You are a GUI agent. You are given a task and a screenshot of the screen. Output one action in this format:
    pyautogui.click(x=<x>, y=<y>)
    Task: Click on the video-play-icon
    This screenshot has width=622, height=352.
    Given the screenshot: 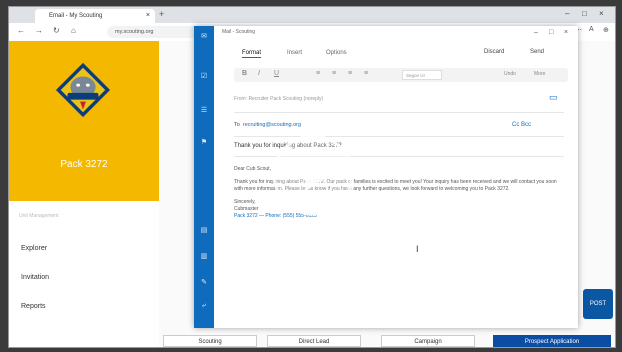 What is the action you would take?
    pyautogui.click(x=313, y=175)
    